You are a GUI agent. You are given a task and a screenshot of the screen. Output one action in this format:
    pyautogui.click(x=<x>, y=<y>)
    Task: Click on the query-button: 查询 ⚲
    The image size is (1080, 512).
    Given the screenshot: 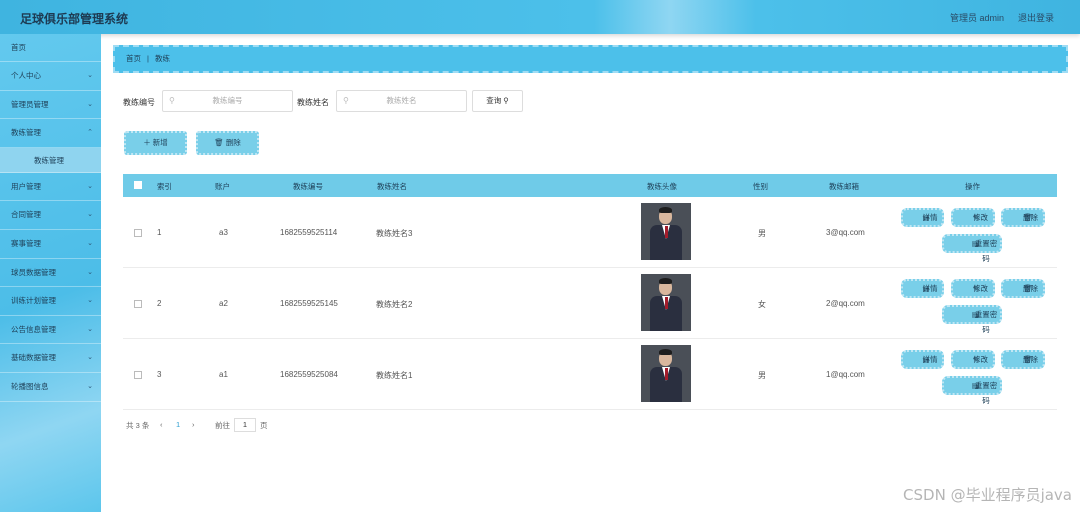 What is the action you would take?
    pyautogui.click(x=497, y=101)
    